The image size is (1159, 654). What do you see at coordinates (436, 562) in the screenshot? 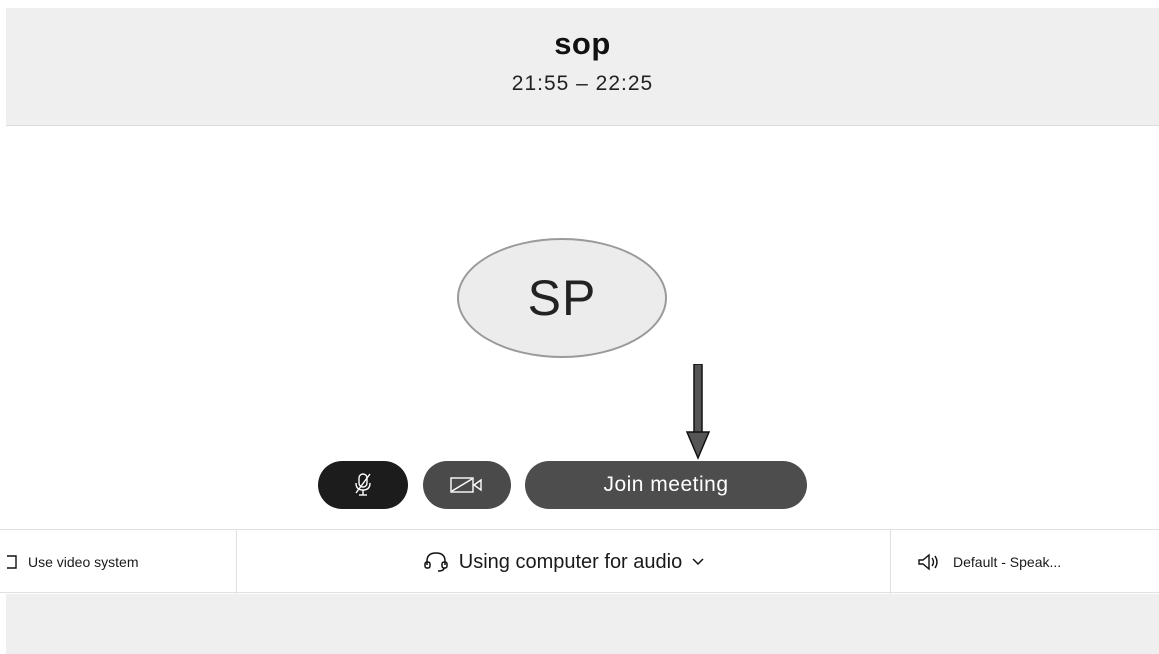
I see `headset-icon` at bounding box center [436, 562].